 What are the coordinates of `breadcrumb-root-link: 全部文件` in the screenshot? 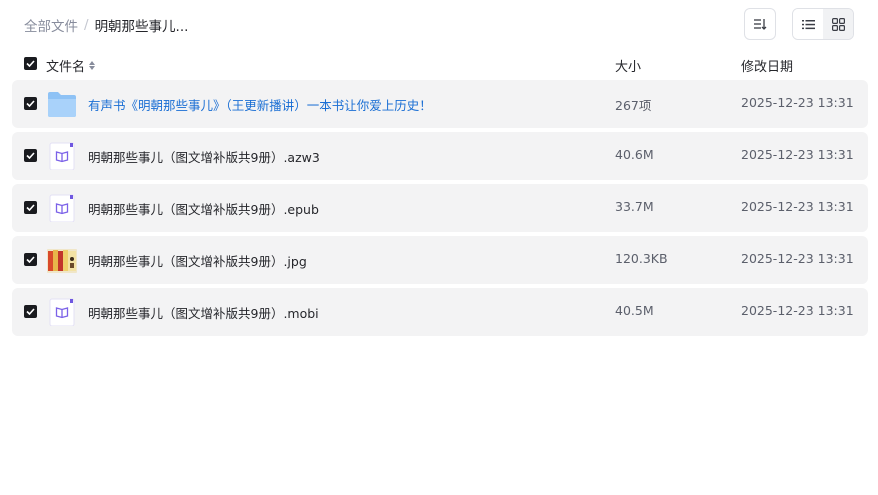 It's located at (51, 25).